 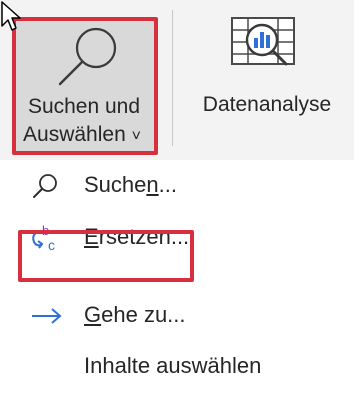 I want to click on highlight-box-search-button, so click(x=85, y=86).